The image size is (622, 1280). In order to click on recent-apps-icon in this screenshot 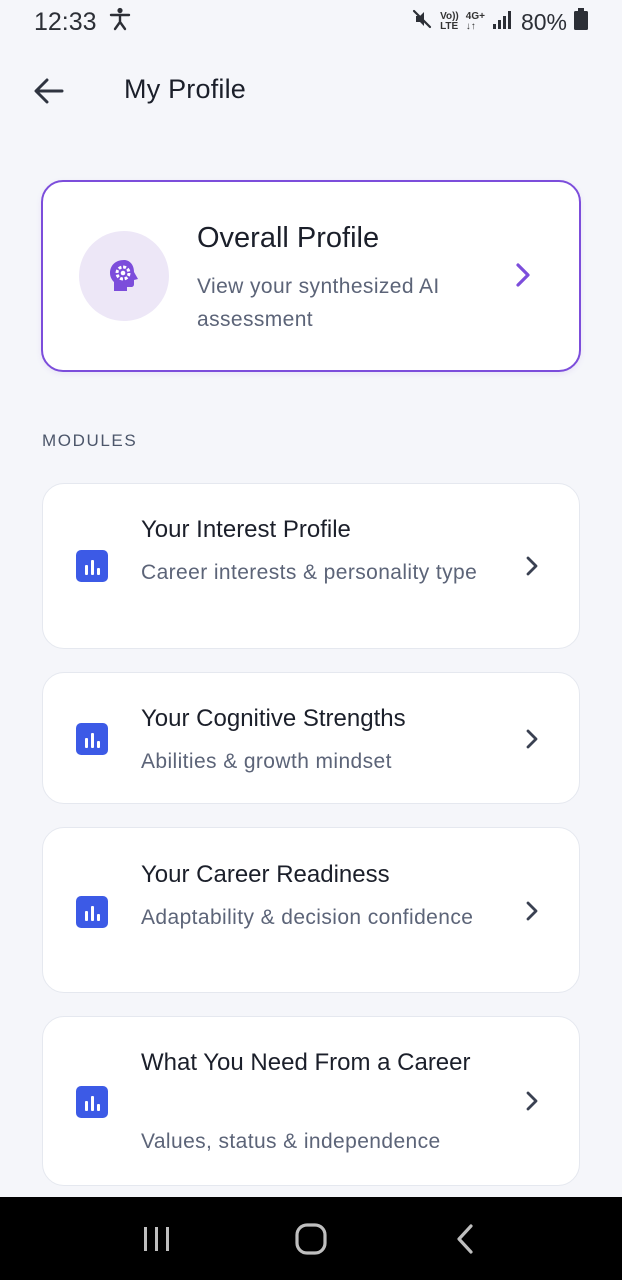, I will do `click(156, 1238)`.